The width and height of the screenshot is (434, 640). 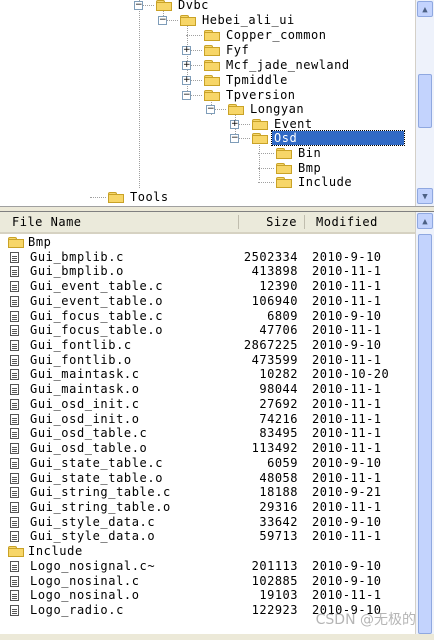 What do you see at coordinates (229, 197) in the screenshot?
I see `tree-node: Tools` at bounding box center [229, 197].